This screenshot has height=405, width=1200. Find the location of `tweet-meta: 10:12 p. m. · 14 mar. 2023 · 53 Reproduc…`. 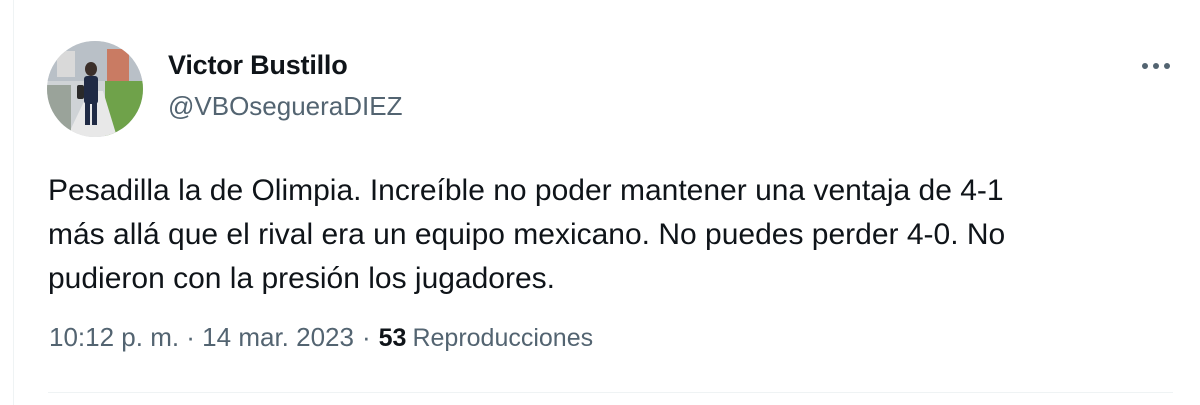

tweet-meta: 10:12 p. m. · 14 mar. 2023 · 53 Reproduc… is located at coordinates (321, 337).